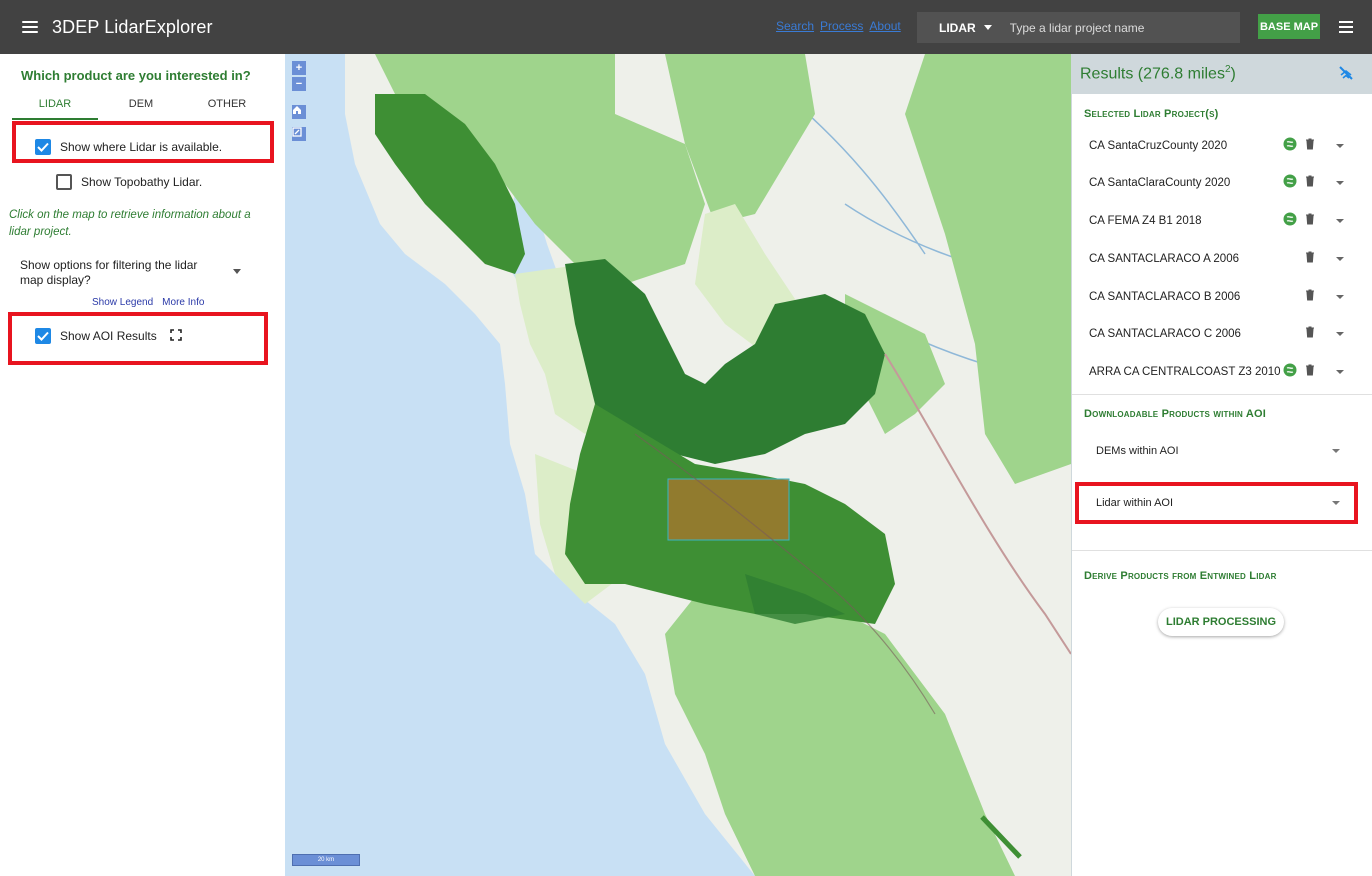  I want to click on tab-dem: DEM, so click(141, 108).